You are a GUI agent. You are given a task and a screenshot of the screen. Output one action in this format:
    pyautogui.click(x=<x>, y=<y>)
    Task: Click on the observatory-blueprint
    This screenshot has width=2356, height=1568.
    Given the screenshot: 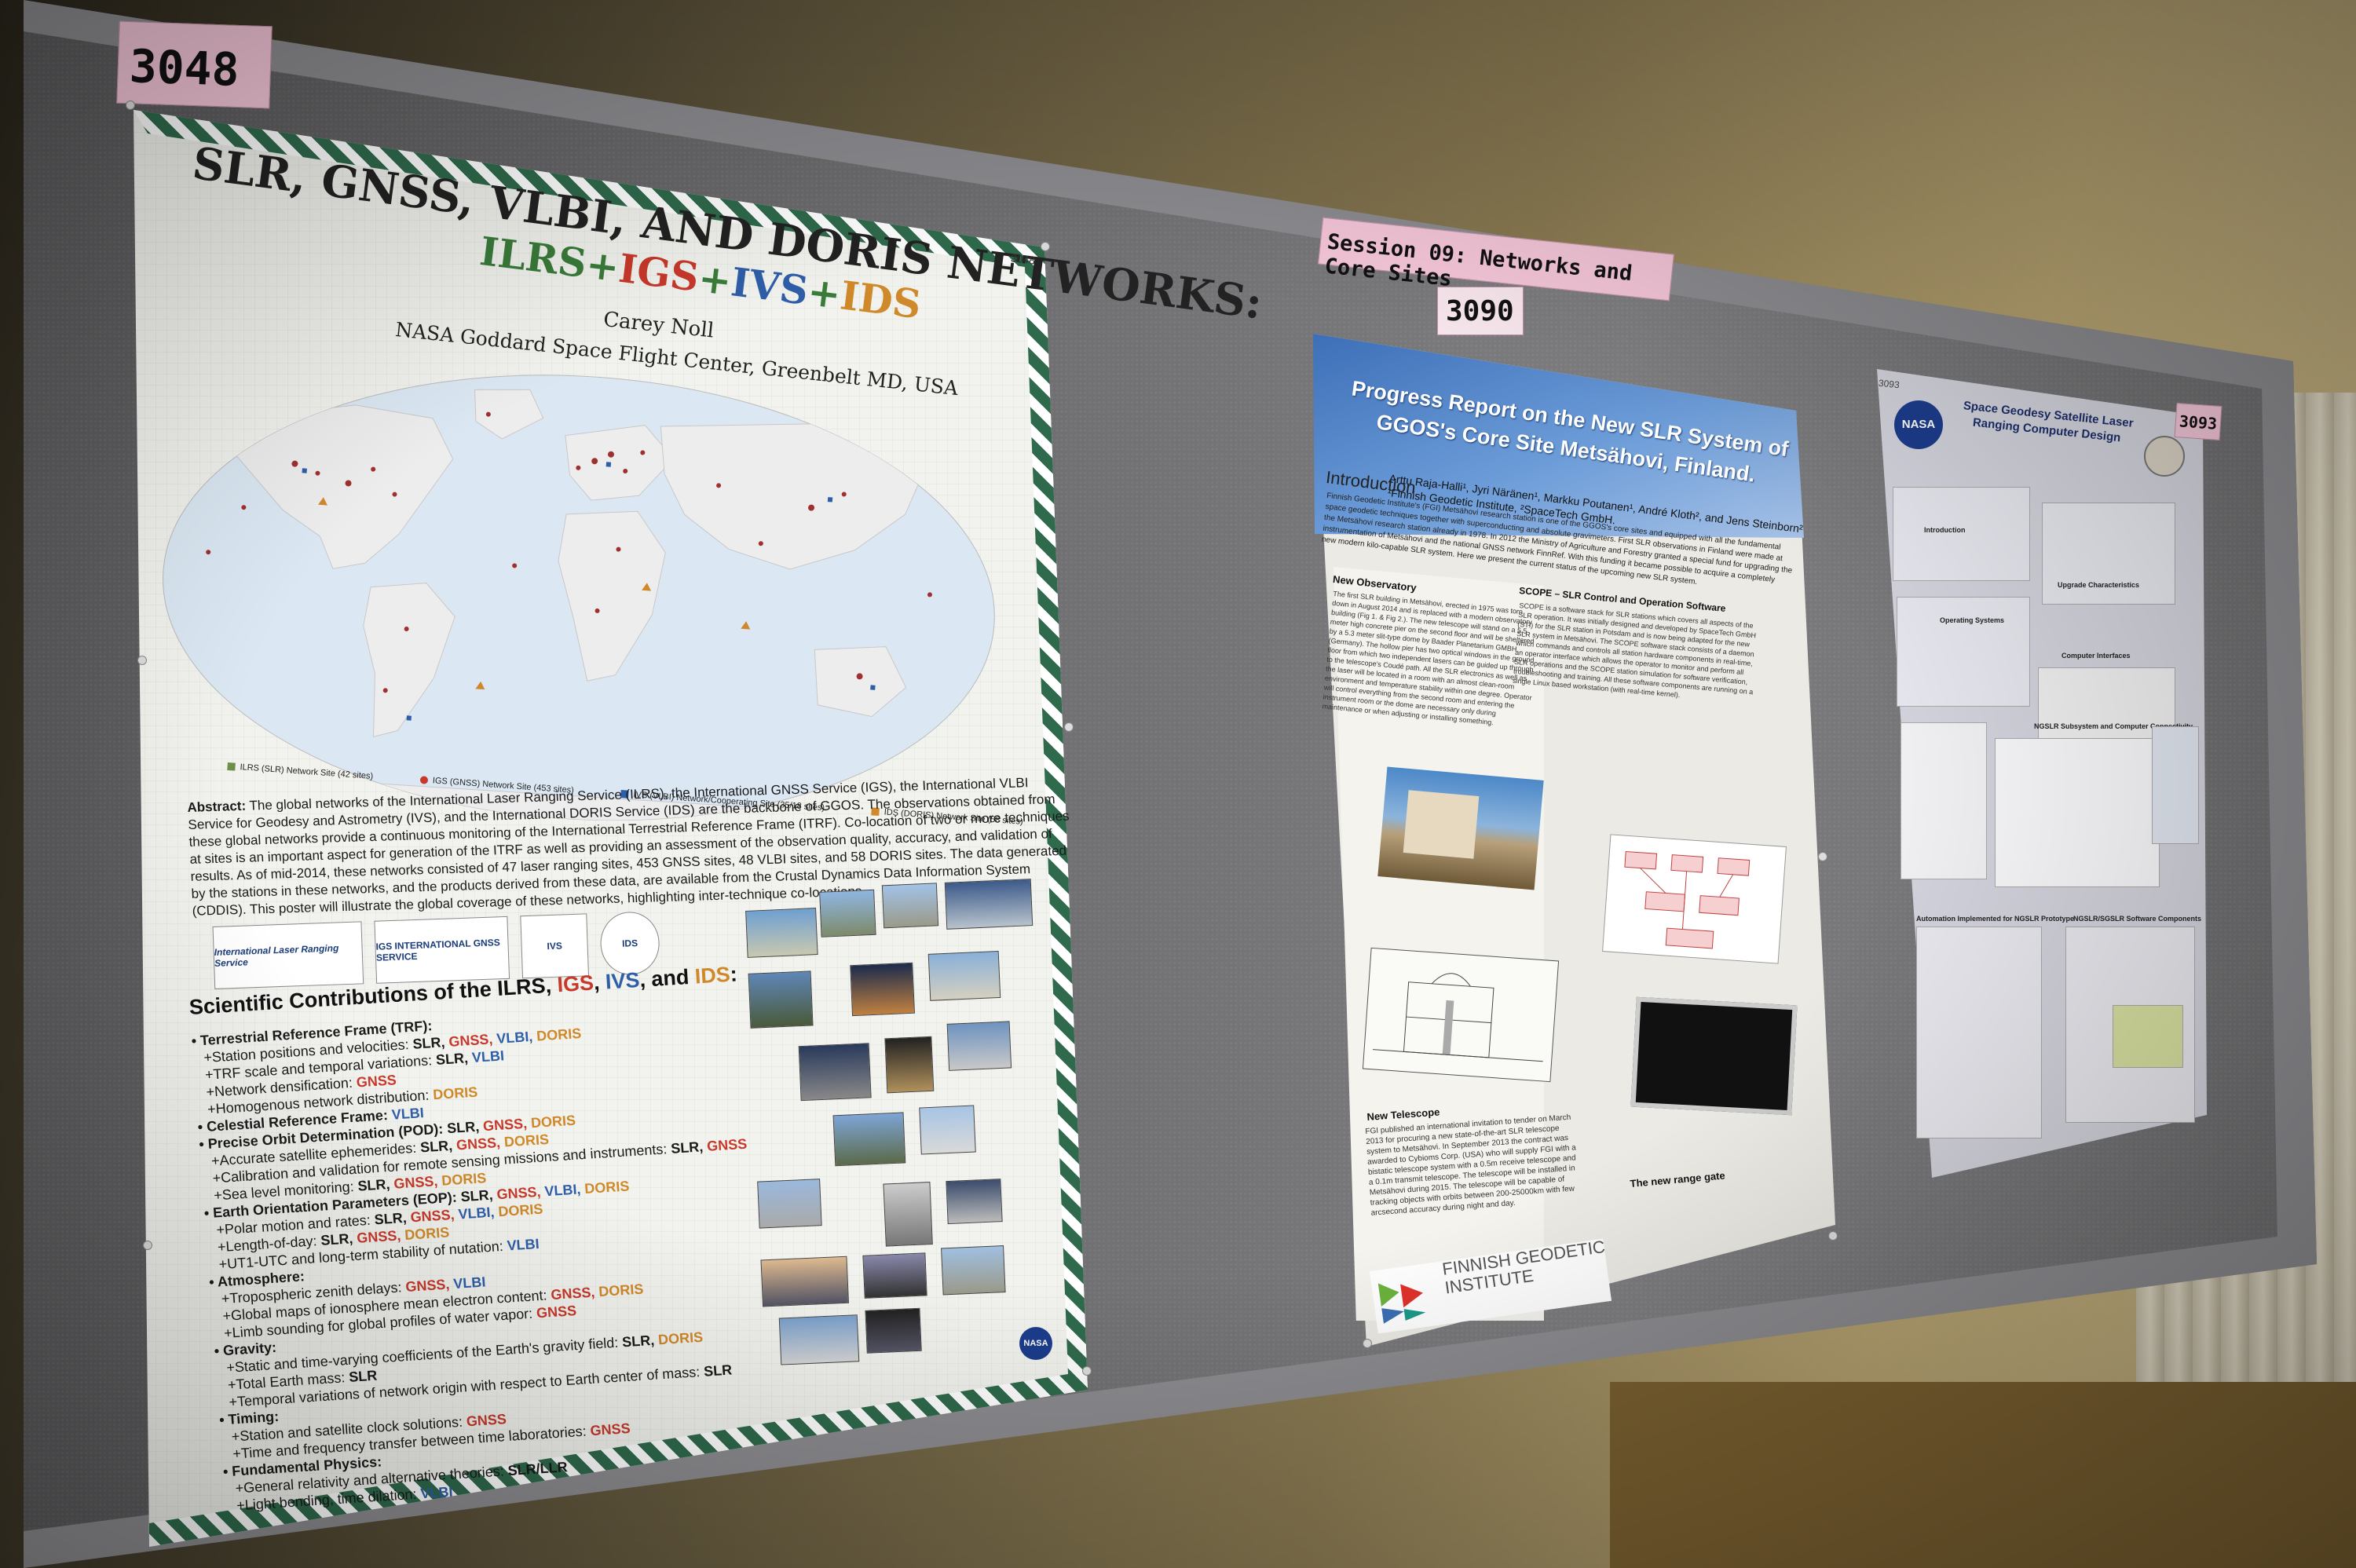 What is the action you would take?
    pyautogui.click(x=1461, y=1015)
    